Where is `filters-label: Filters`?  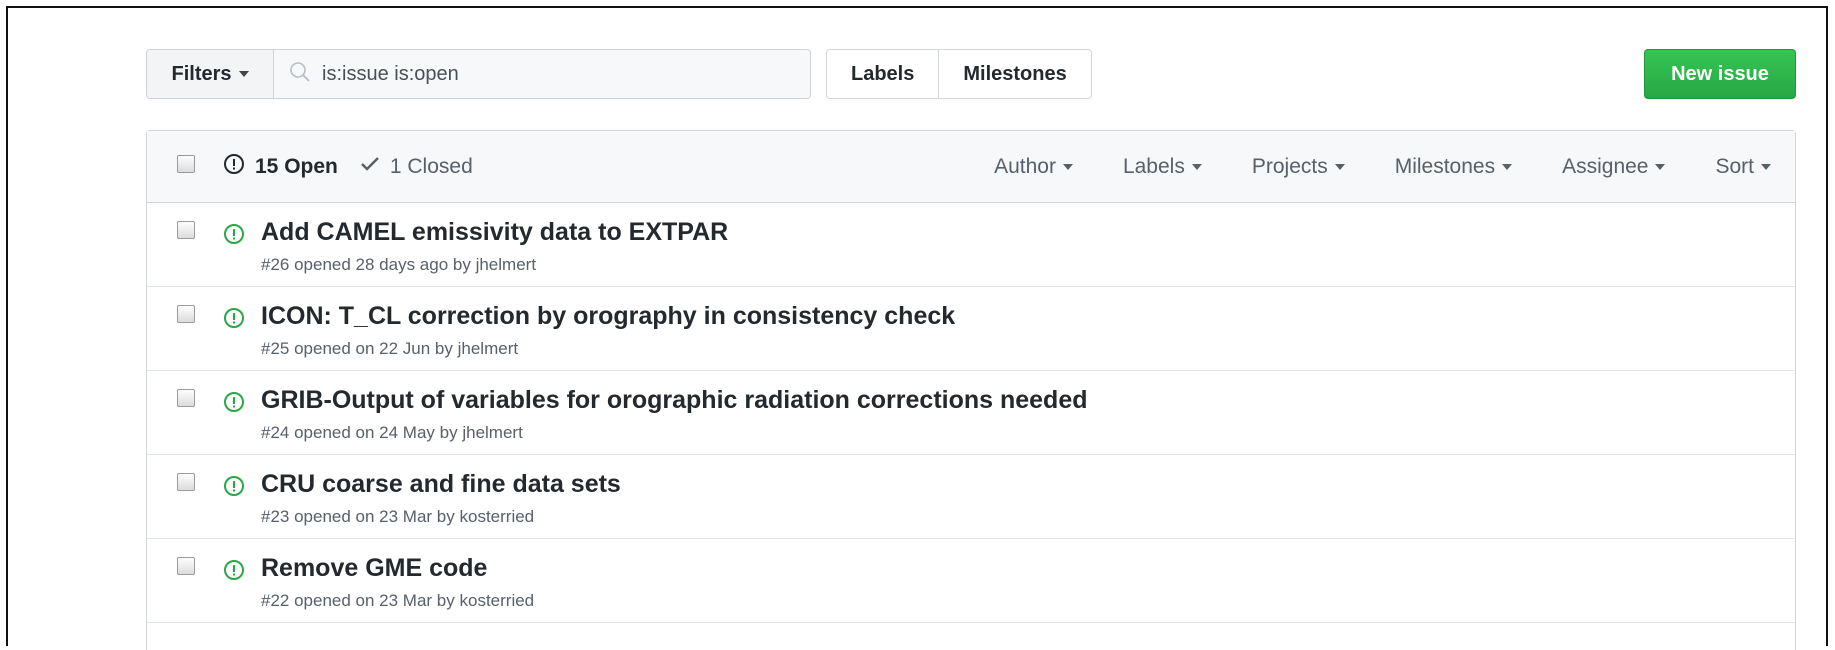 filters-label: Filters is located at coordinates (201, 73).